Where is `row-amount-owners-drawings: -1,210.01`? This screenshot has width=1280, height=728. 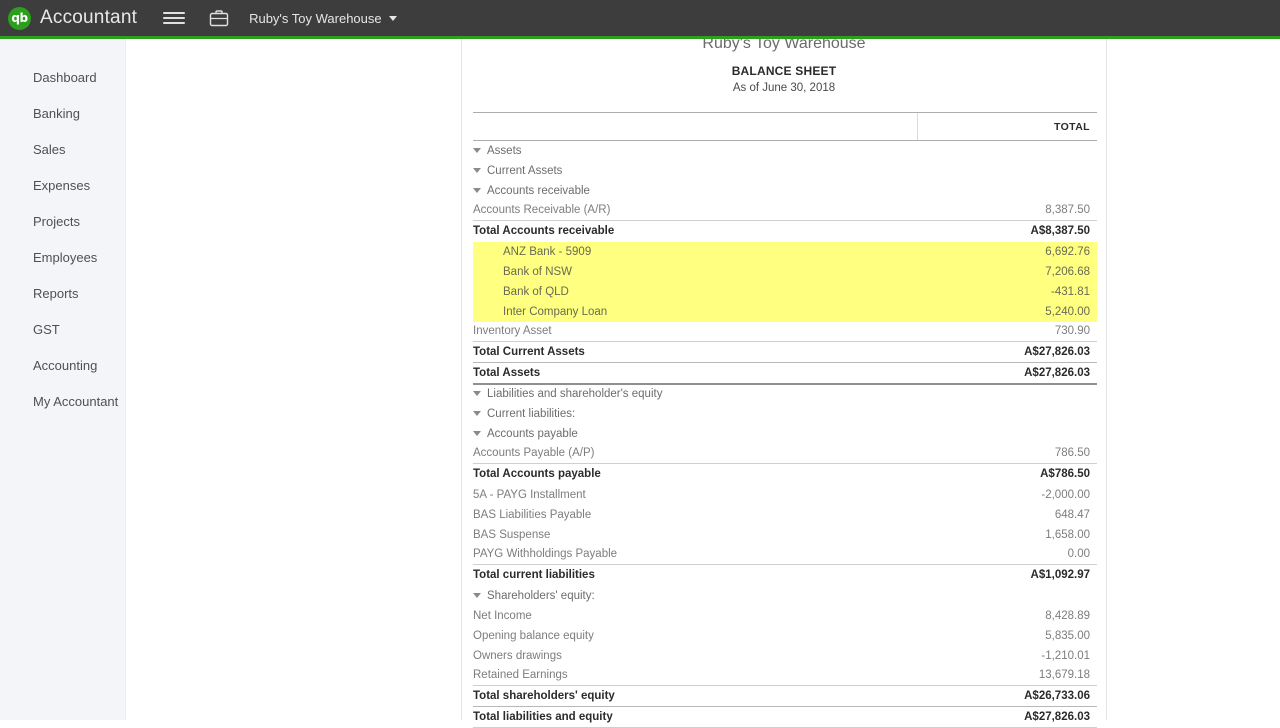 row-amount-owners-drawings: -1,210.01 is located at coordinates (1007, 656).